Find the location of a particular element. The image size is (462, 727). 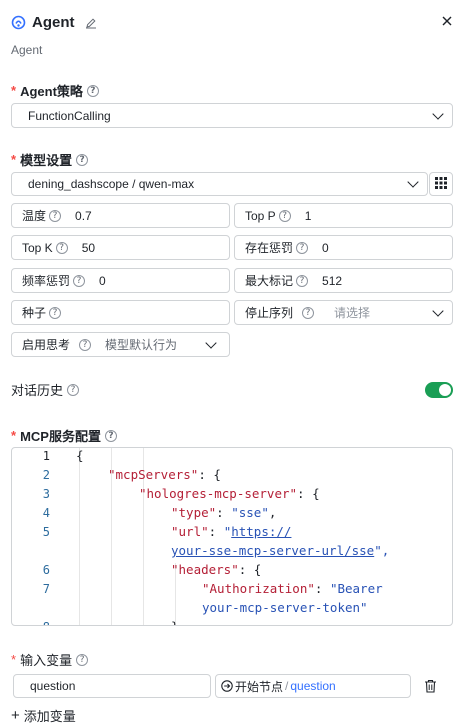

source-variable-label: question is located at coordinates (313, 686).